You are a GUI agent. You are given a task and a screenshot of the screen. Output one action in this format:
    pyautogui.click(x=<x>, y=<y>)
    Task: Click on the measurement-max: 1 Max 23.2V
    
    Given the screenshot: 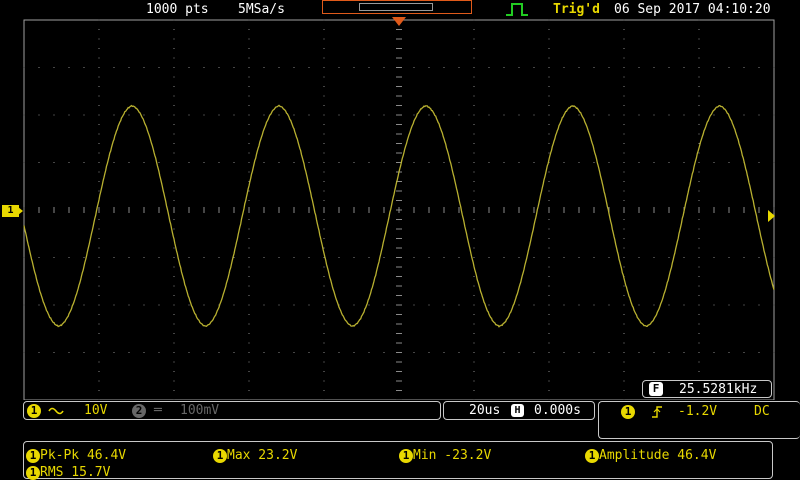 What is the action you would take?
    pyautogui.click(x=255, y=453)
    